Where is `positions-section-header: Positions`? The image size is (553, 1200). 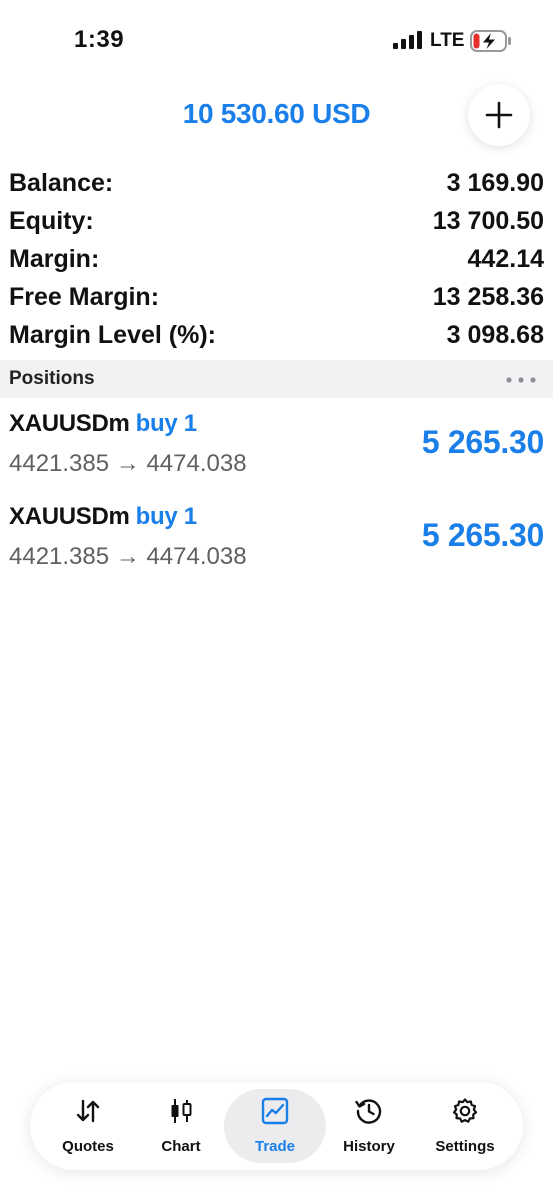 positions-section-header: Positions is located at coordinates (276, 379).